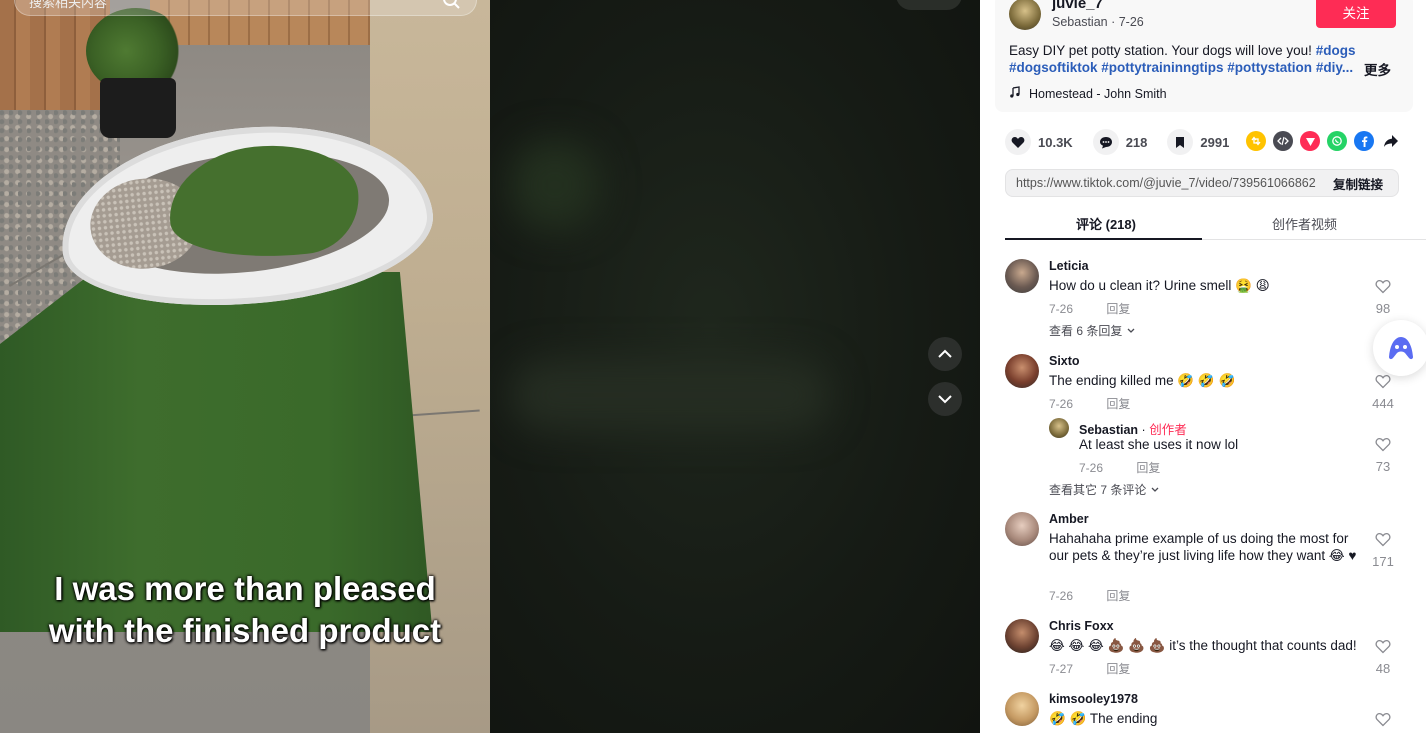 Image resolution: width=1426 pixels, height=733 pixels. I want to click on comment-count: 218, so click(1136, 142).